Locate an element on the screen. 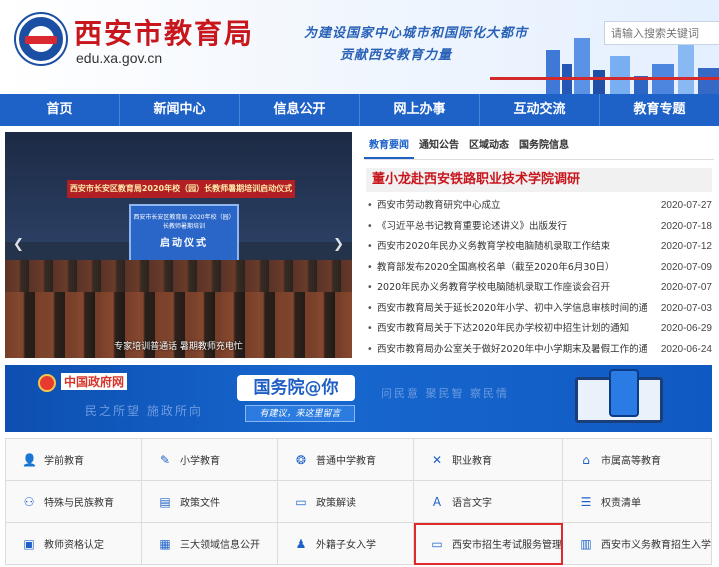 Image resolution: width=719 pixels, height=567 pixels. service-label: 西安市招生考试服务管理 is located at coordinates (507, 545).